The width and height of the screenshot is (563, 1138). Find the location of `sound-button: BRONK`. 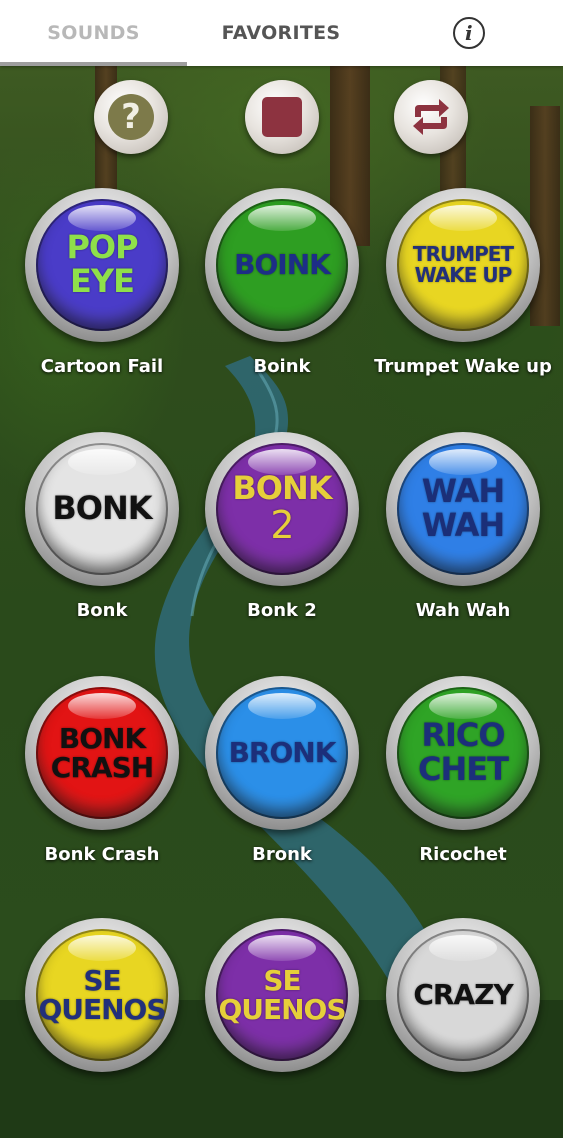

sound-button: BRONK is located at coordinates (282, 753).